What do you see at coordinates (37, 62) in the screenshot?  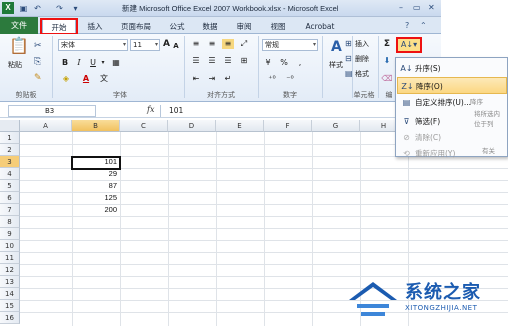 I see `copy-icon: ⎘` at bounding box center [37, 62].